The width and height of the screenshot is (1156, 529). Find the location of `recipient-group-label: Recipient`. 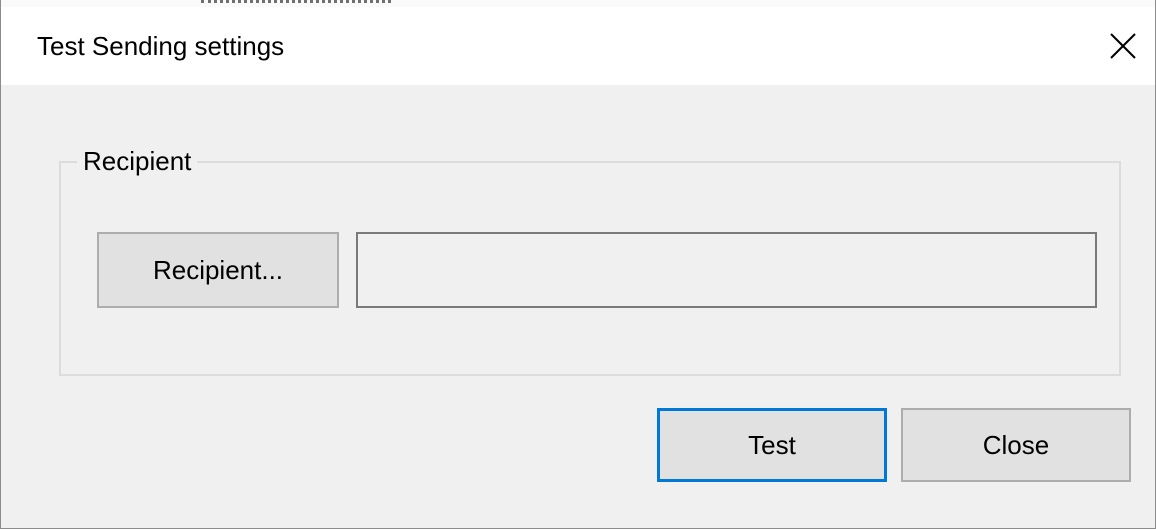

recipient-group-label: Recipient is located at coordinates (137, 161).